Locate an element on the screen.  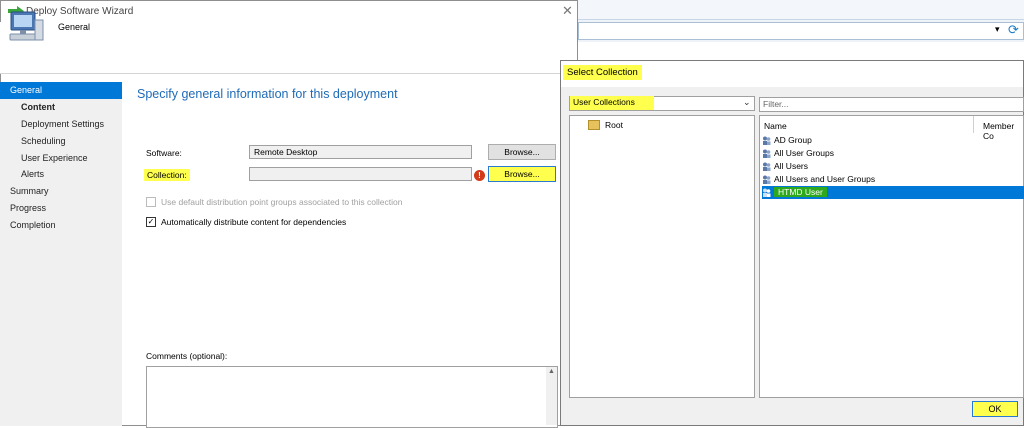
nav-item-content: Content is located at coordinates (61, 107).